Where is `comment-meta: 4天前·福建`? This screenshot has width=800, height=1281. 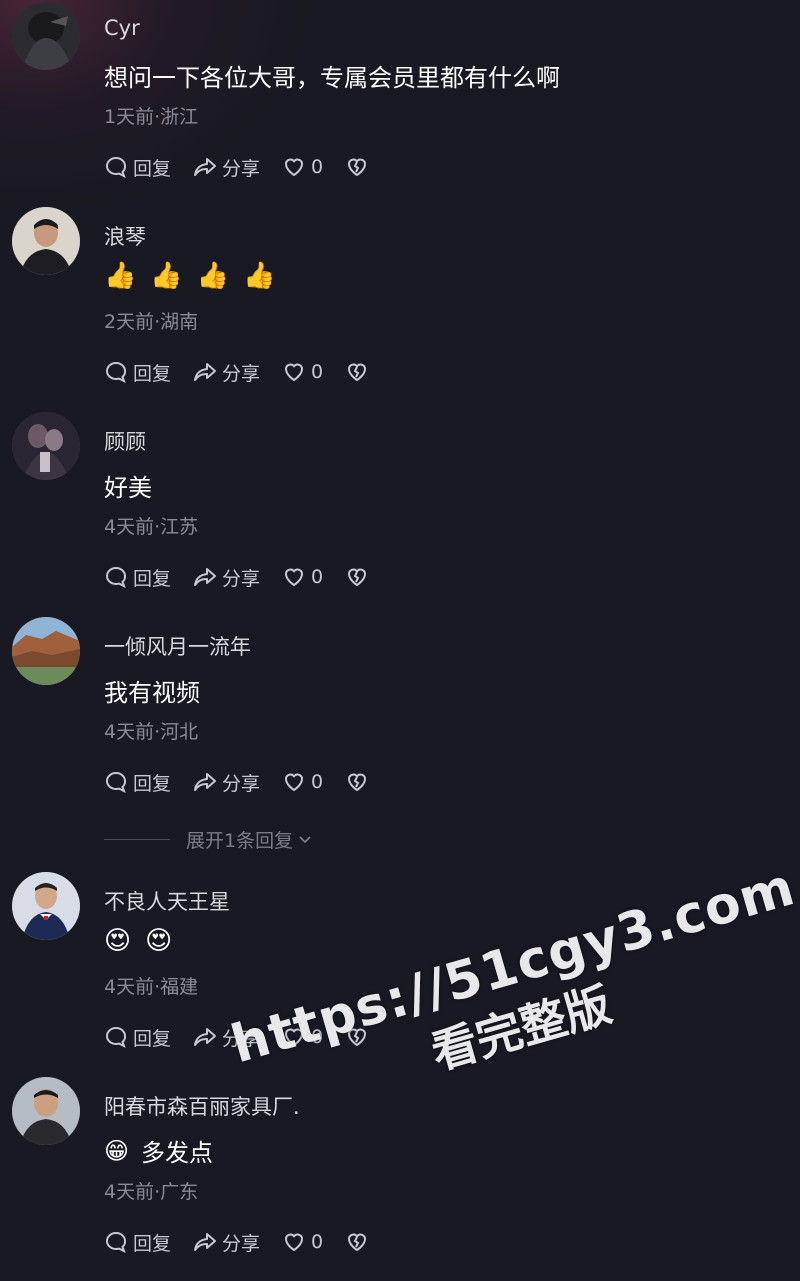
comment-meta: 4天前·福建 is located at coordinates (151, 987).